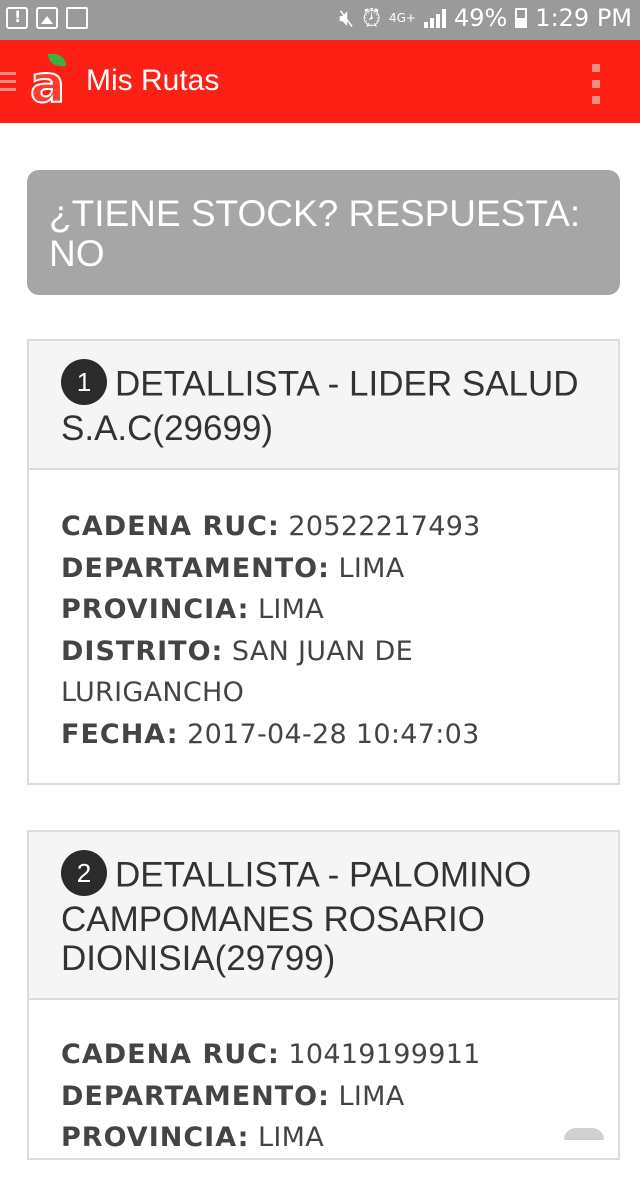 Image resolution: width=640 pixels, height=1189 pixels. What do you see at coordinates (583, 18) in the screenshot?
I see `clock: 1:29 PM` at bounding box center [583, 18].